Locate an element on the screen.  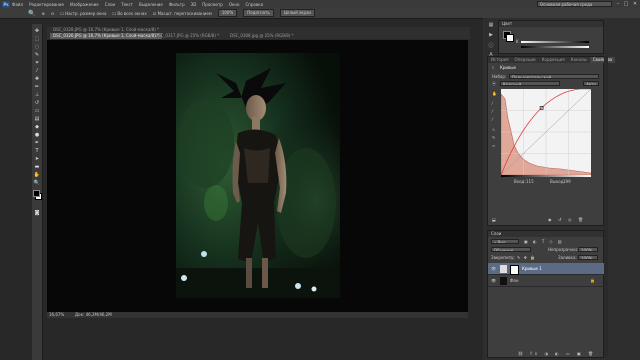
pen-tool-icon: ✒ is located at coordinates (37, 143).